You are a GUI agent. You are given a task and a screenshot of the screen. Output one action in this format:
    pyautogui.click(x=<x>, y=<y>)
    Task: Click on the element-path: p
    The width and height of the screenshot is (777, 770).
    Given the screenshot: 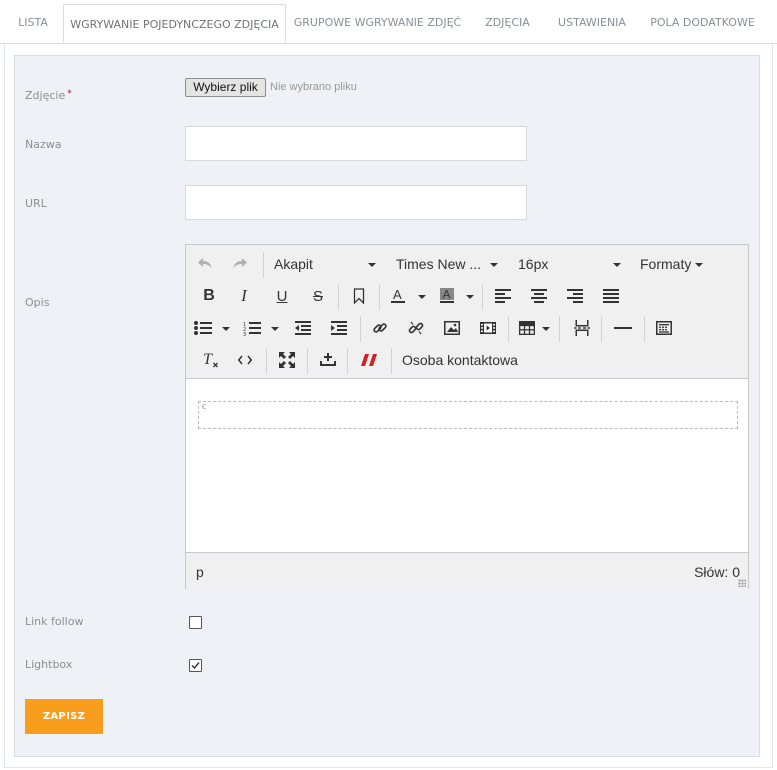 What is the action you would take?
    pyautogui.click(x=200, y=572)
    